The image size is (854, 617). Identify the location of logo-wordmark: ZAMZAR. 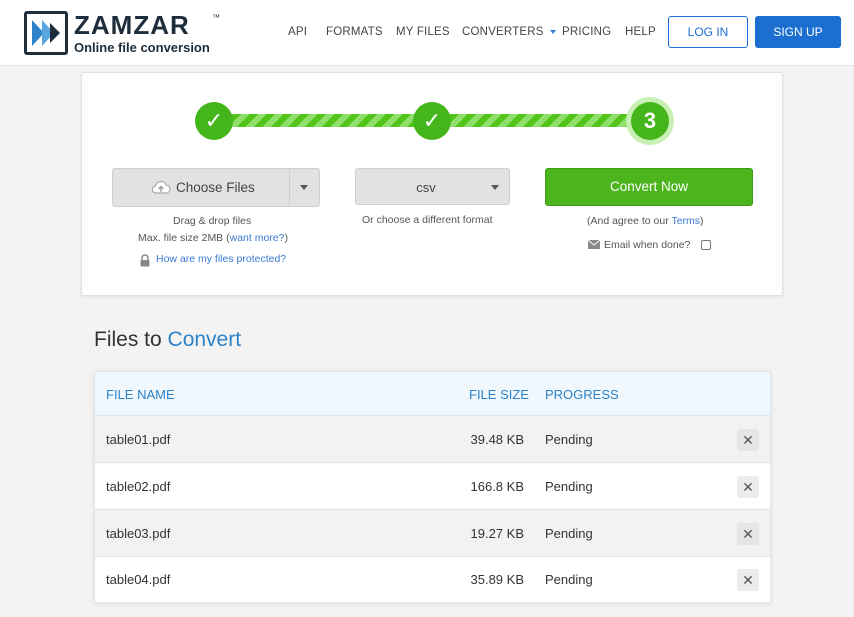
(132, 25).